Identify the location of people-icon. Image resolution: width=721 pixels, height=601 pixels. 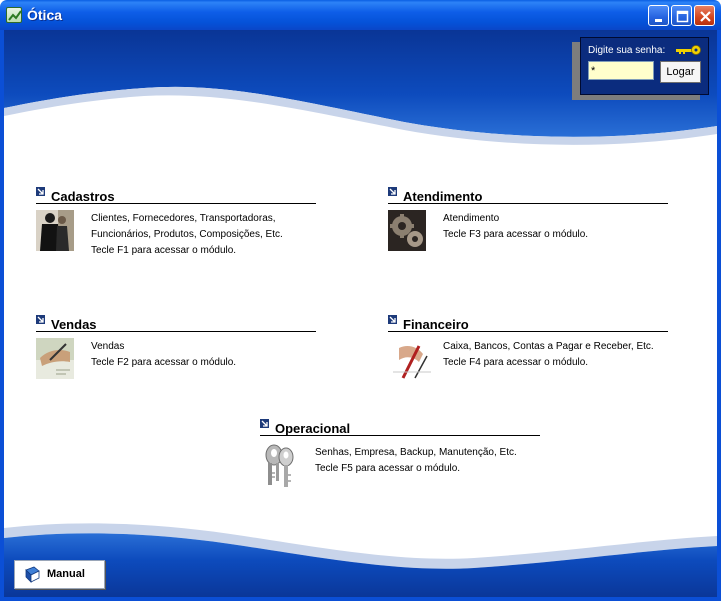
(55, 230).